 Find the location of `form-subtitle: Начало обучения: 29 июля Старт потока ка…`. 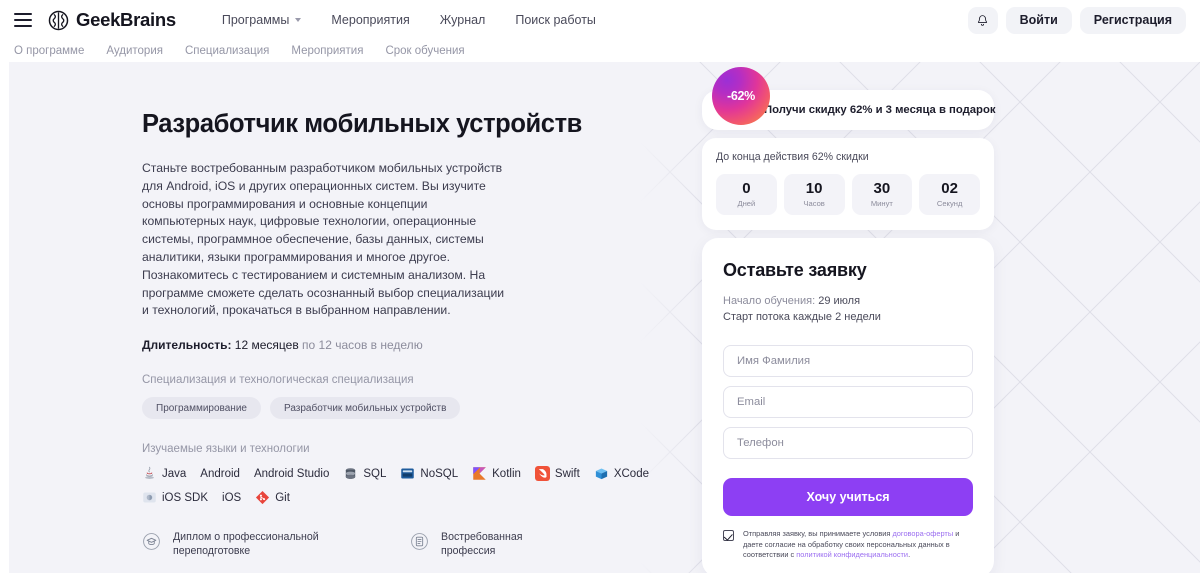

form-subtitle: Начало обучения: 29 июля Старт потока ка… is located at coordinates (848, 309).